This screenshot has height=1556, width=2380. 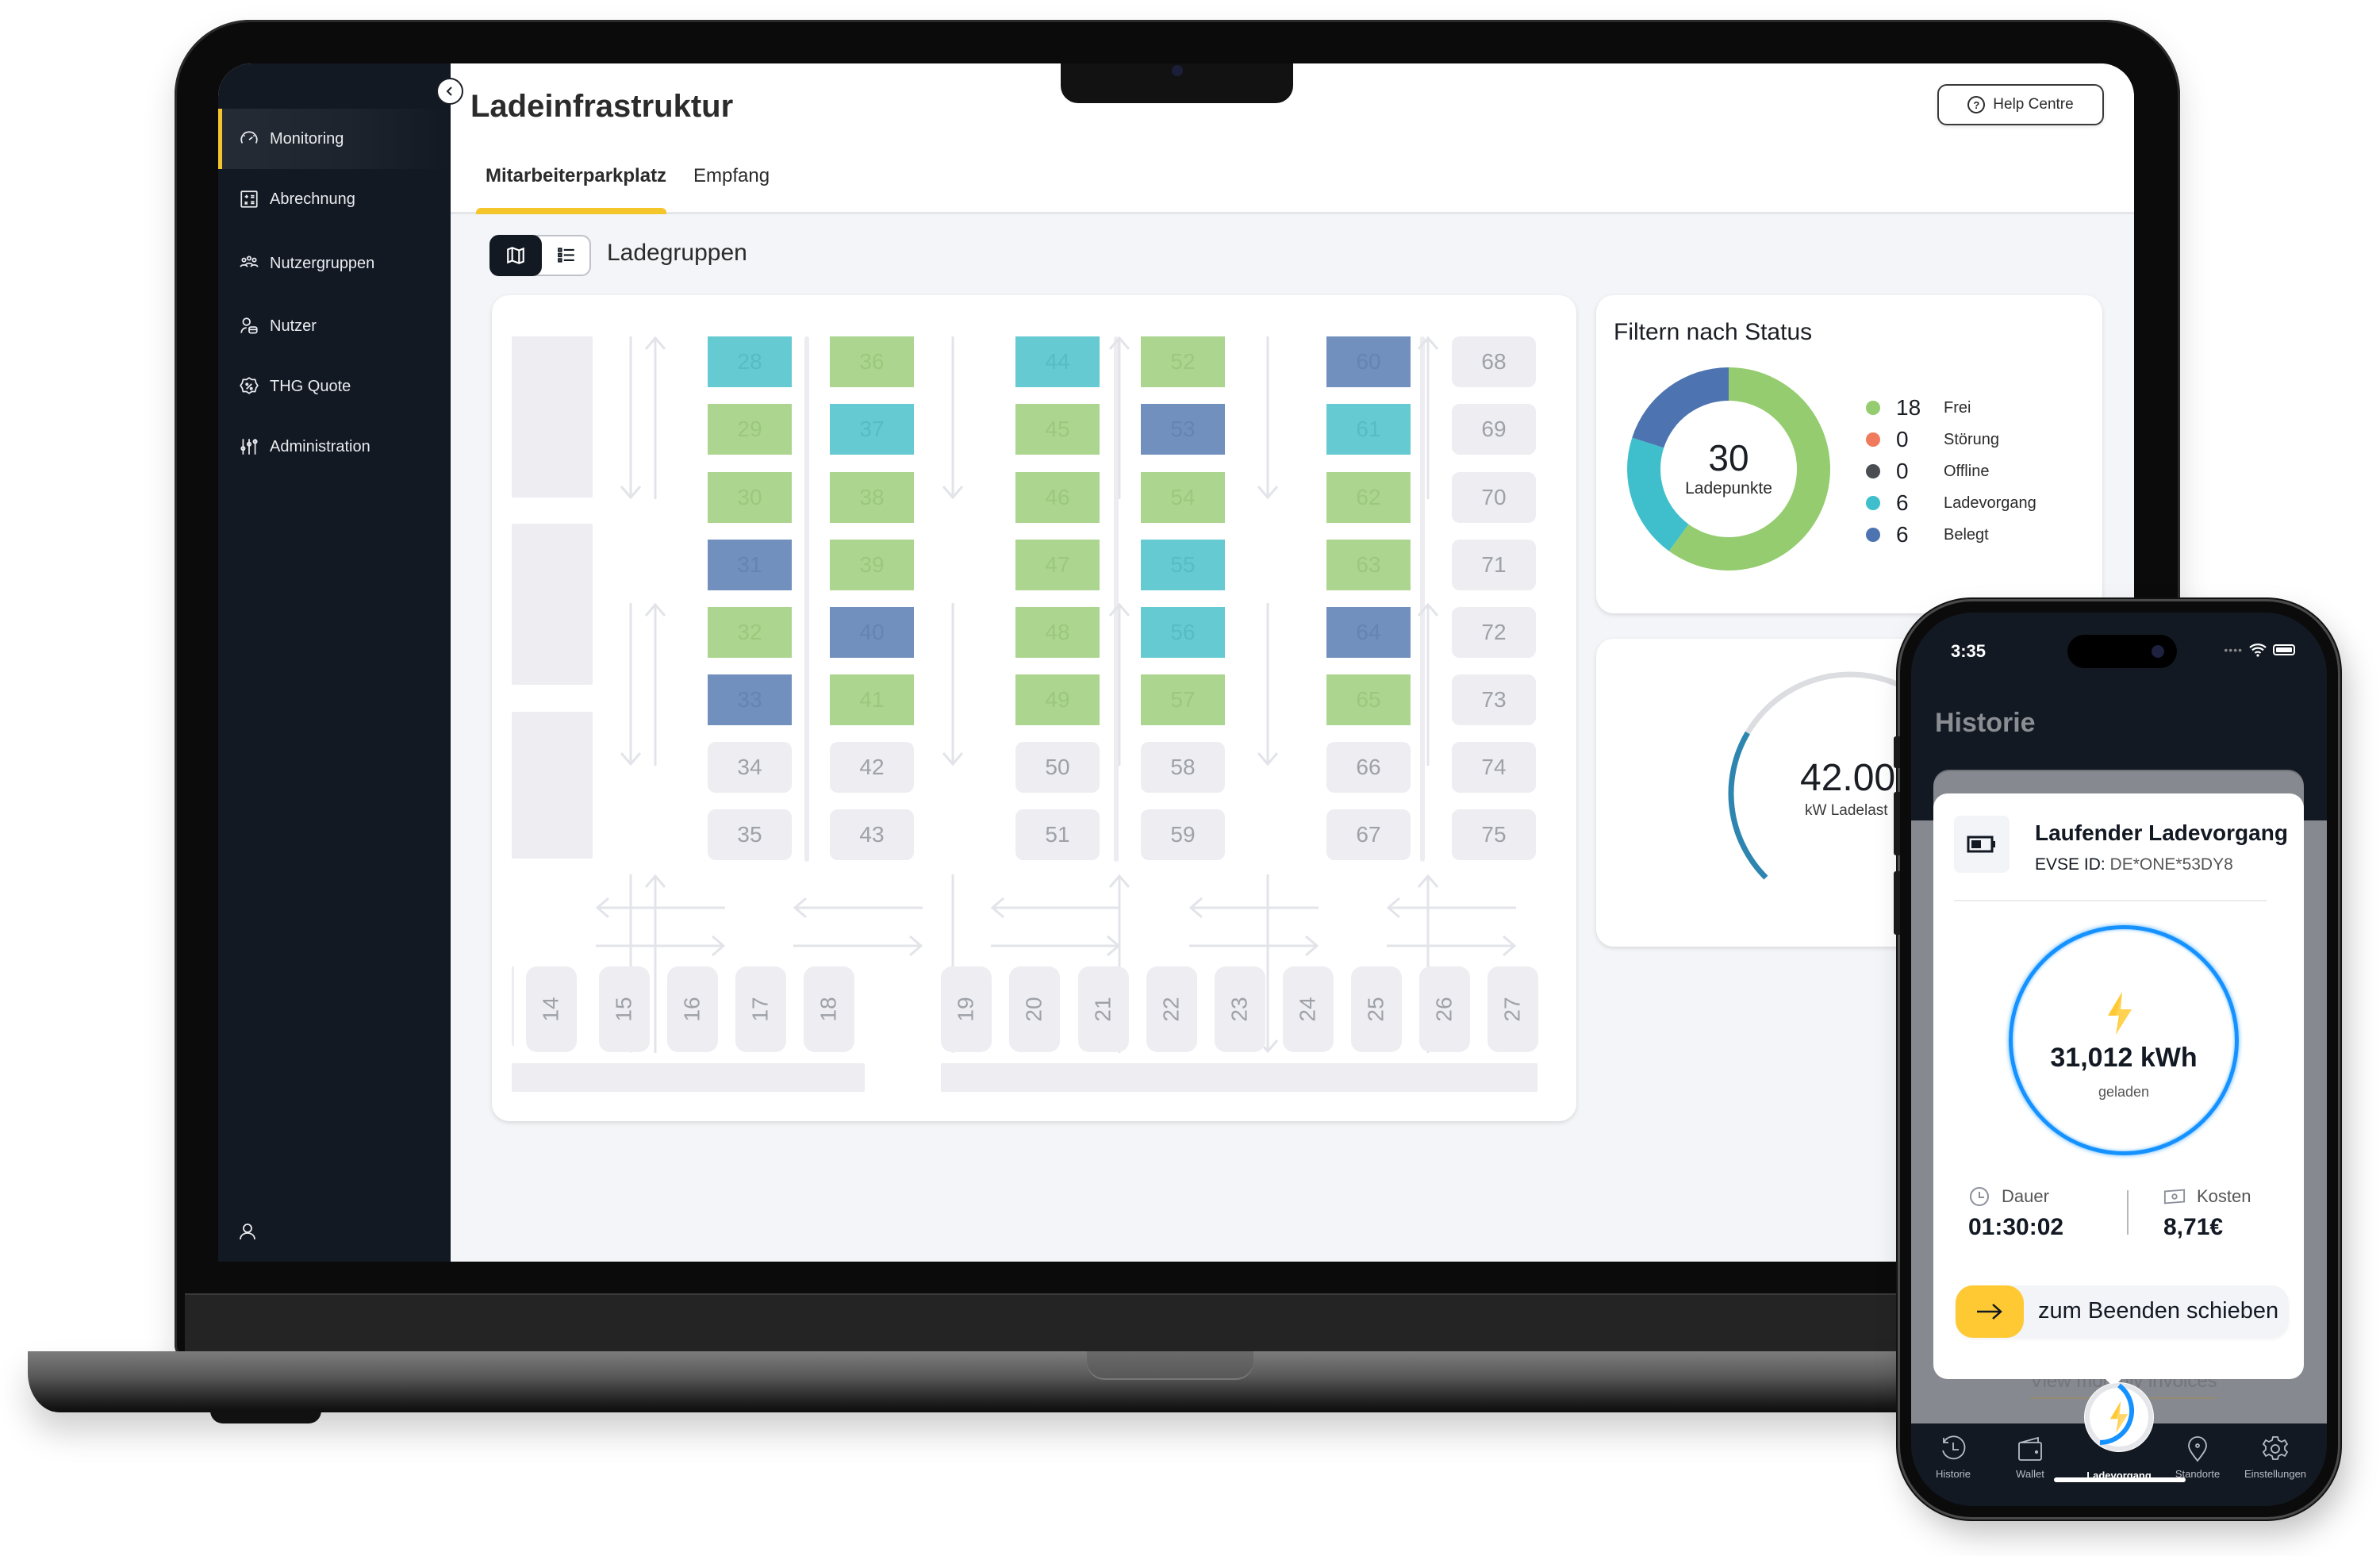 What do you see at coordinates (1057, 565) in the screenshot?
I see `parking-spot: 47` at bounding box center [1057, 565].